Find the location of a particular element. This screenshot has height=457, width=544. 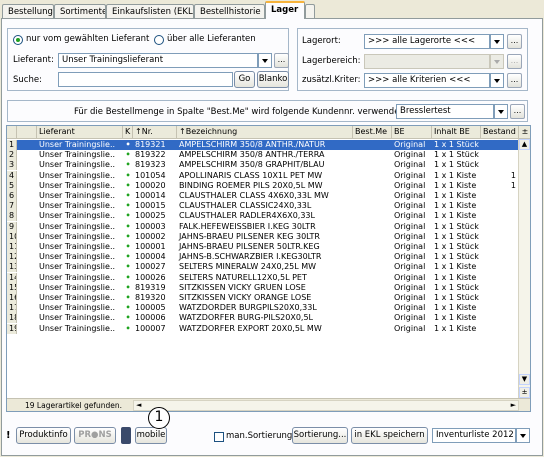

header-bestme: Best.Me is located at coordinates (372, 132).